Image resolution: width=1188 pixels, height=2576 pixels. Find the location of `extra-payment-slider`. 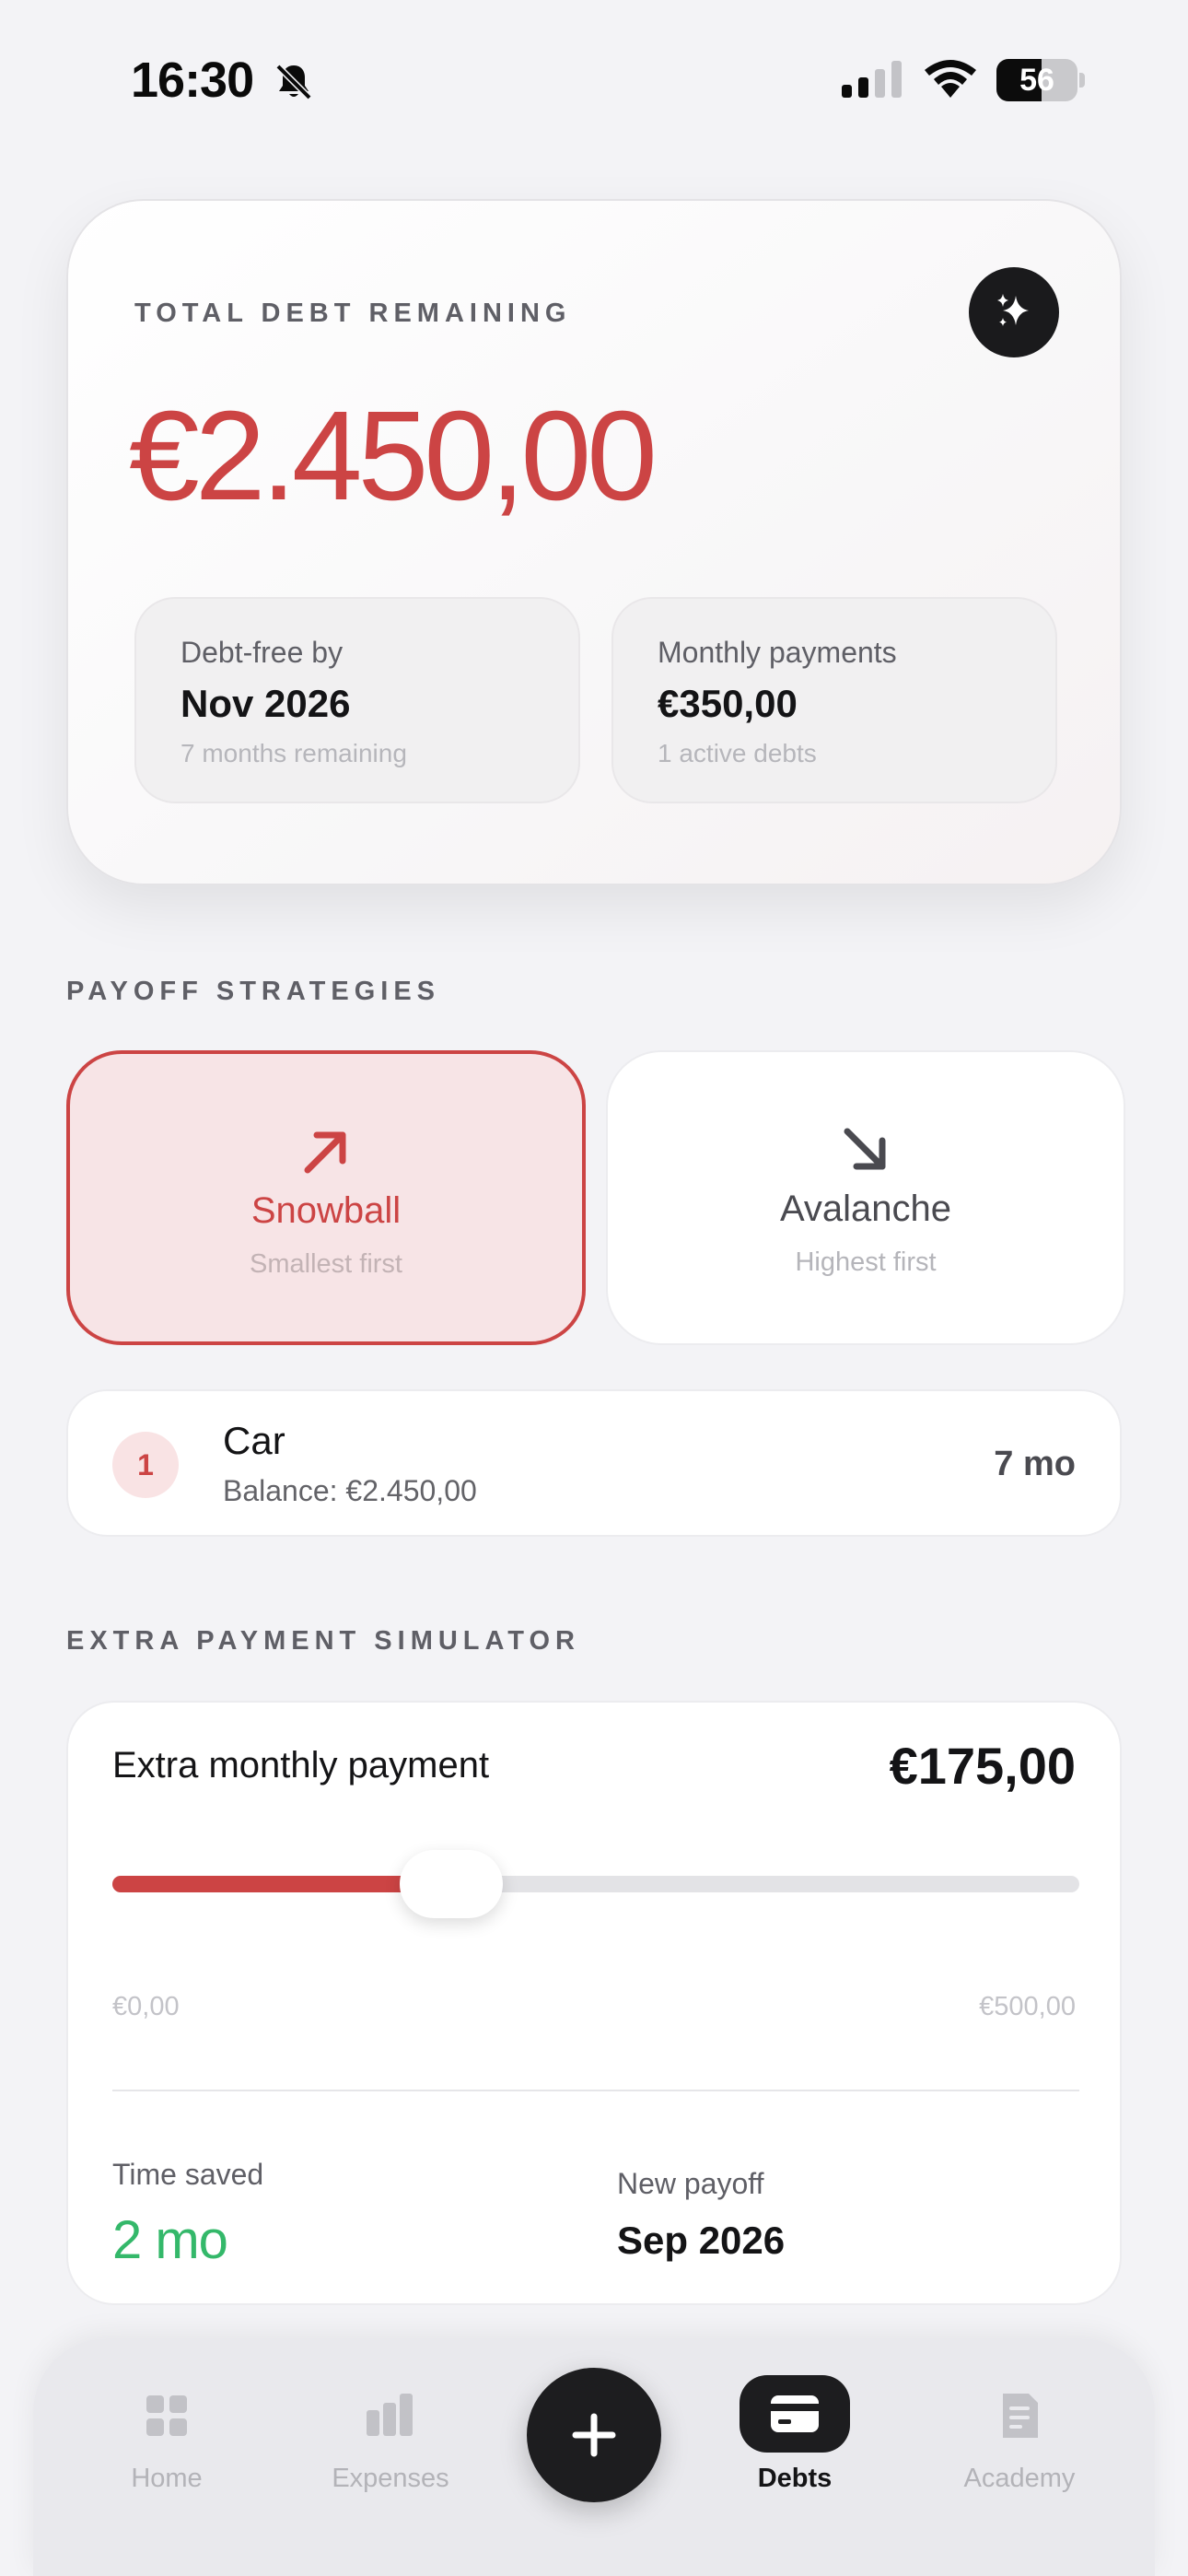

extra-payment-slider is located at coordinates (595, 1884).